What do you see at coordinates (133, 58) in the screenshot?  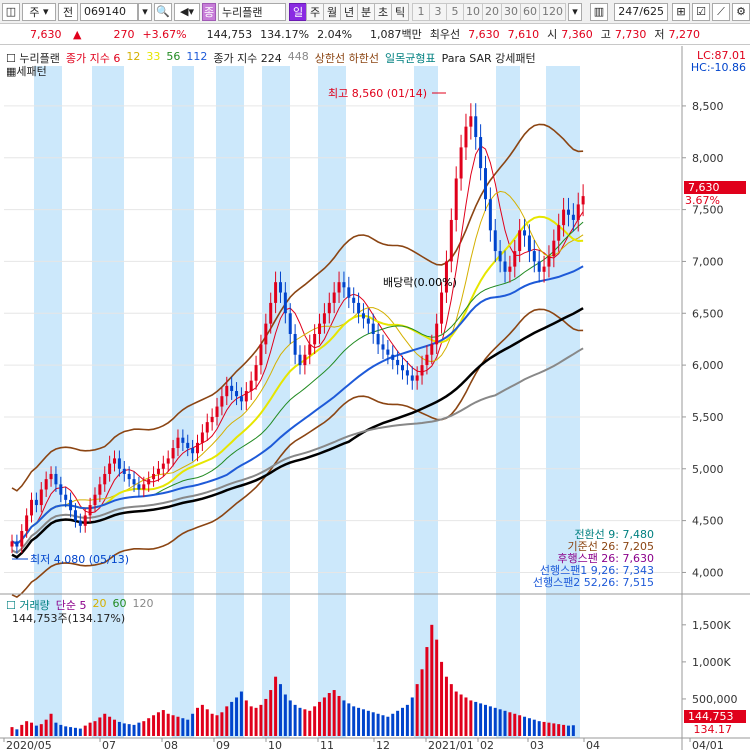 I see `legend-ma12: 12` at bounding box center [133, 58].